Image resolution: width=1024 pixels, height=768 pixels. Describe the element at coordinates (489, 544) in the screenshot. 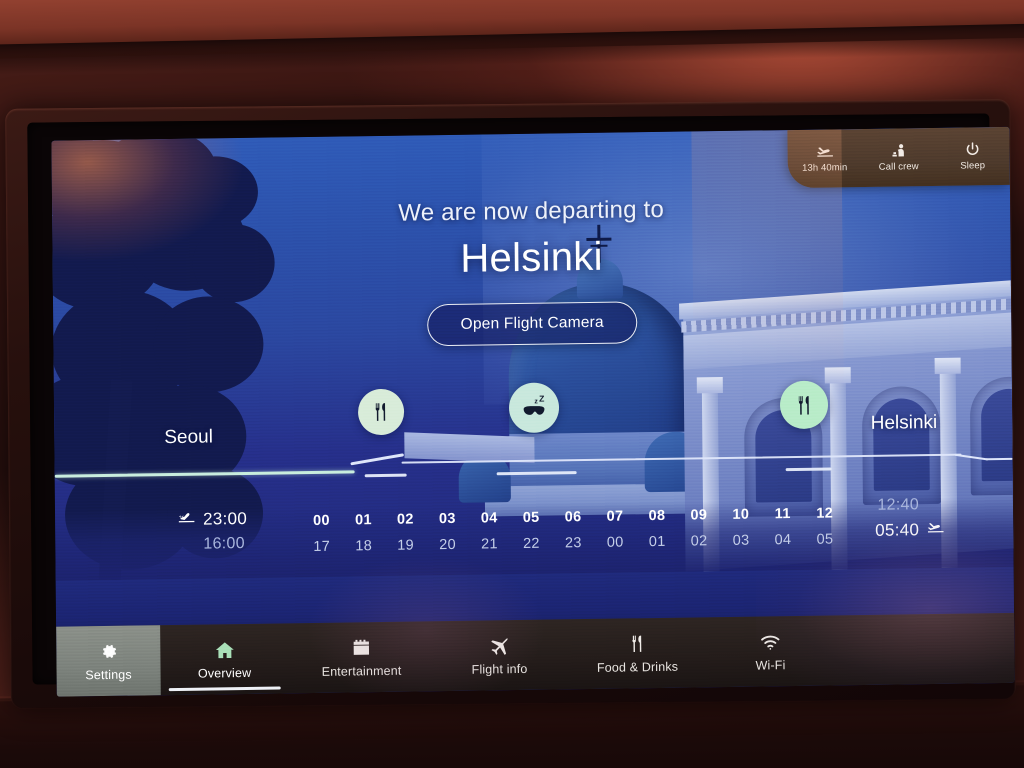

I see `hour-bottom: 21` at that location.